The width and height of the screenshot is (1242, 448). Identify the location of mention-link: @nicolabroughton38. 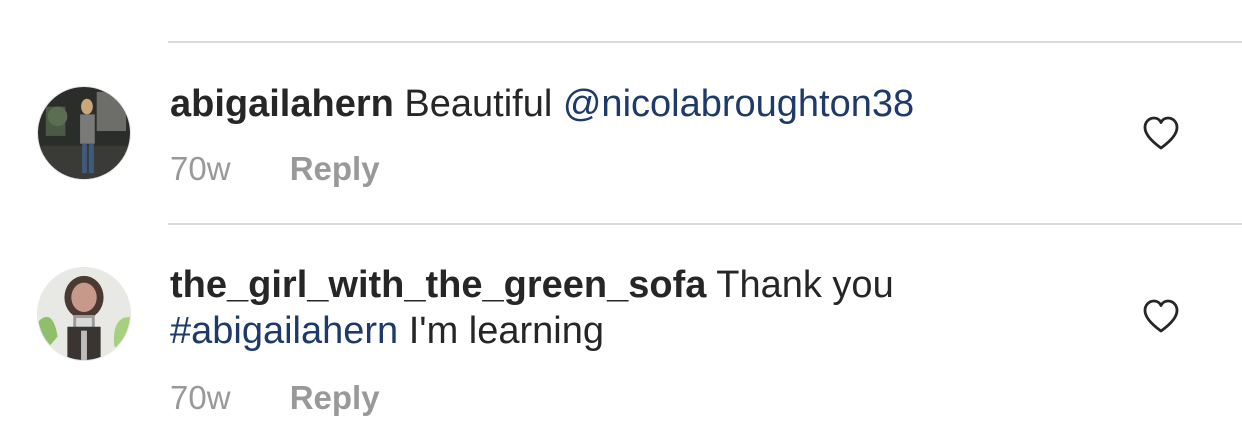
(738, 104).